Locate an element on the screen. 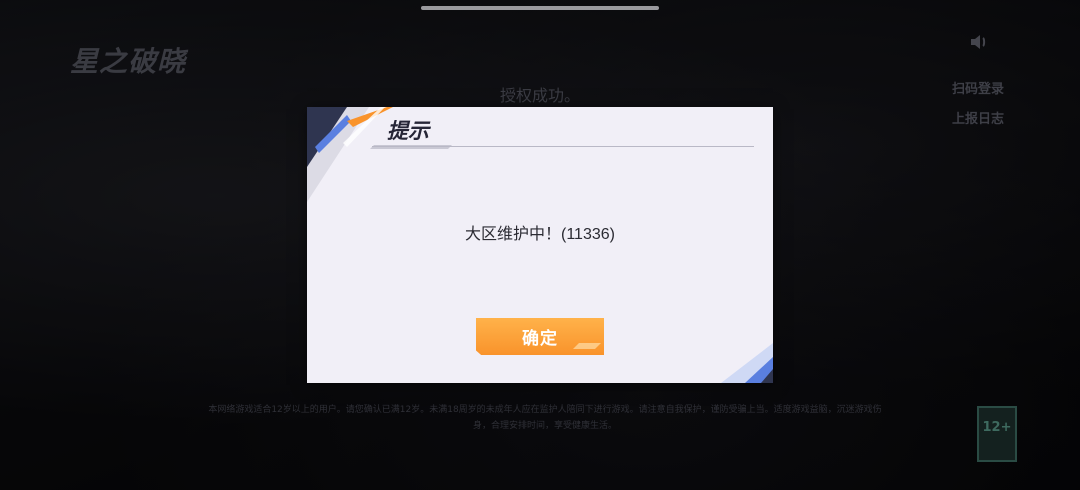 The height and width of the screenshot is (490, 1080). report-log-link: 上报日志 is located at coordinates (978, 117).